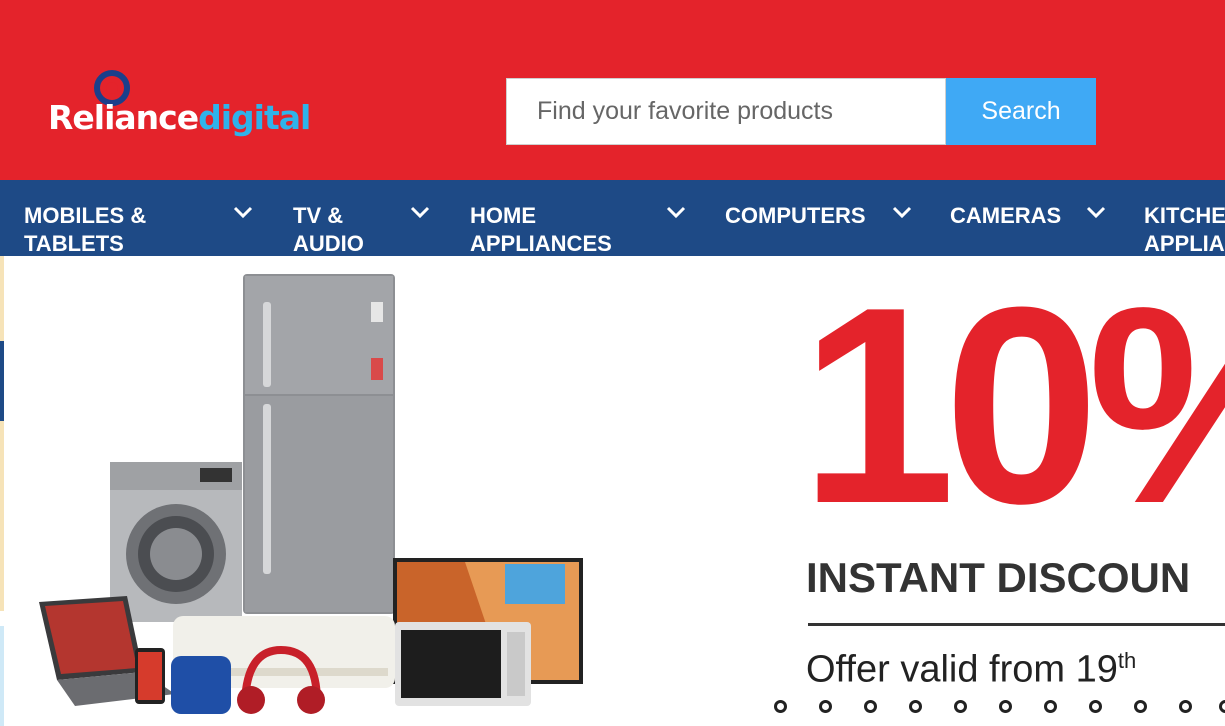 This screenshot has height=726, width=1225. I want to click on search-input, so click(726, 111).